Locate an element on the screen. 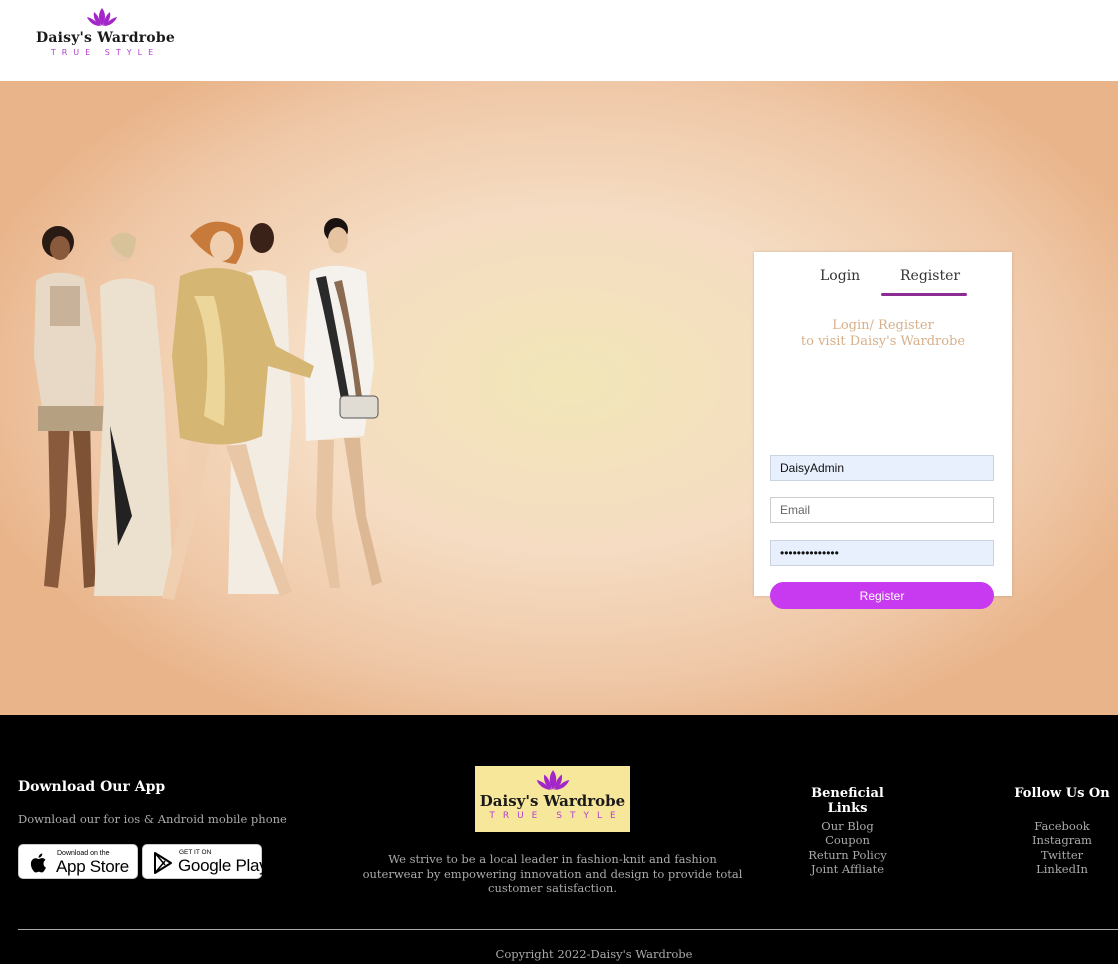  beneficial-links-heading: Beneficial Links is located at coordinates (847, 801).